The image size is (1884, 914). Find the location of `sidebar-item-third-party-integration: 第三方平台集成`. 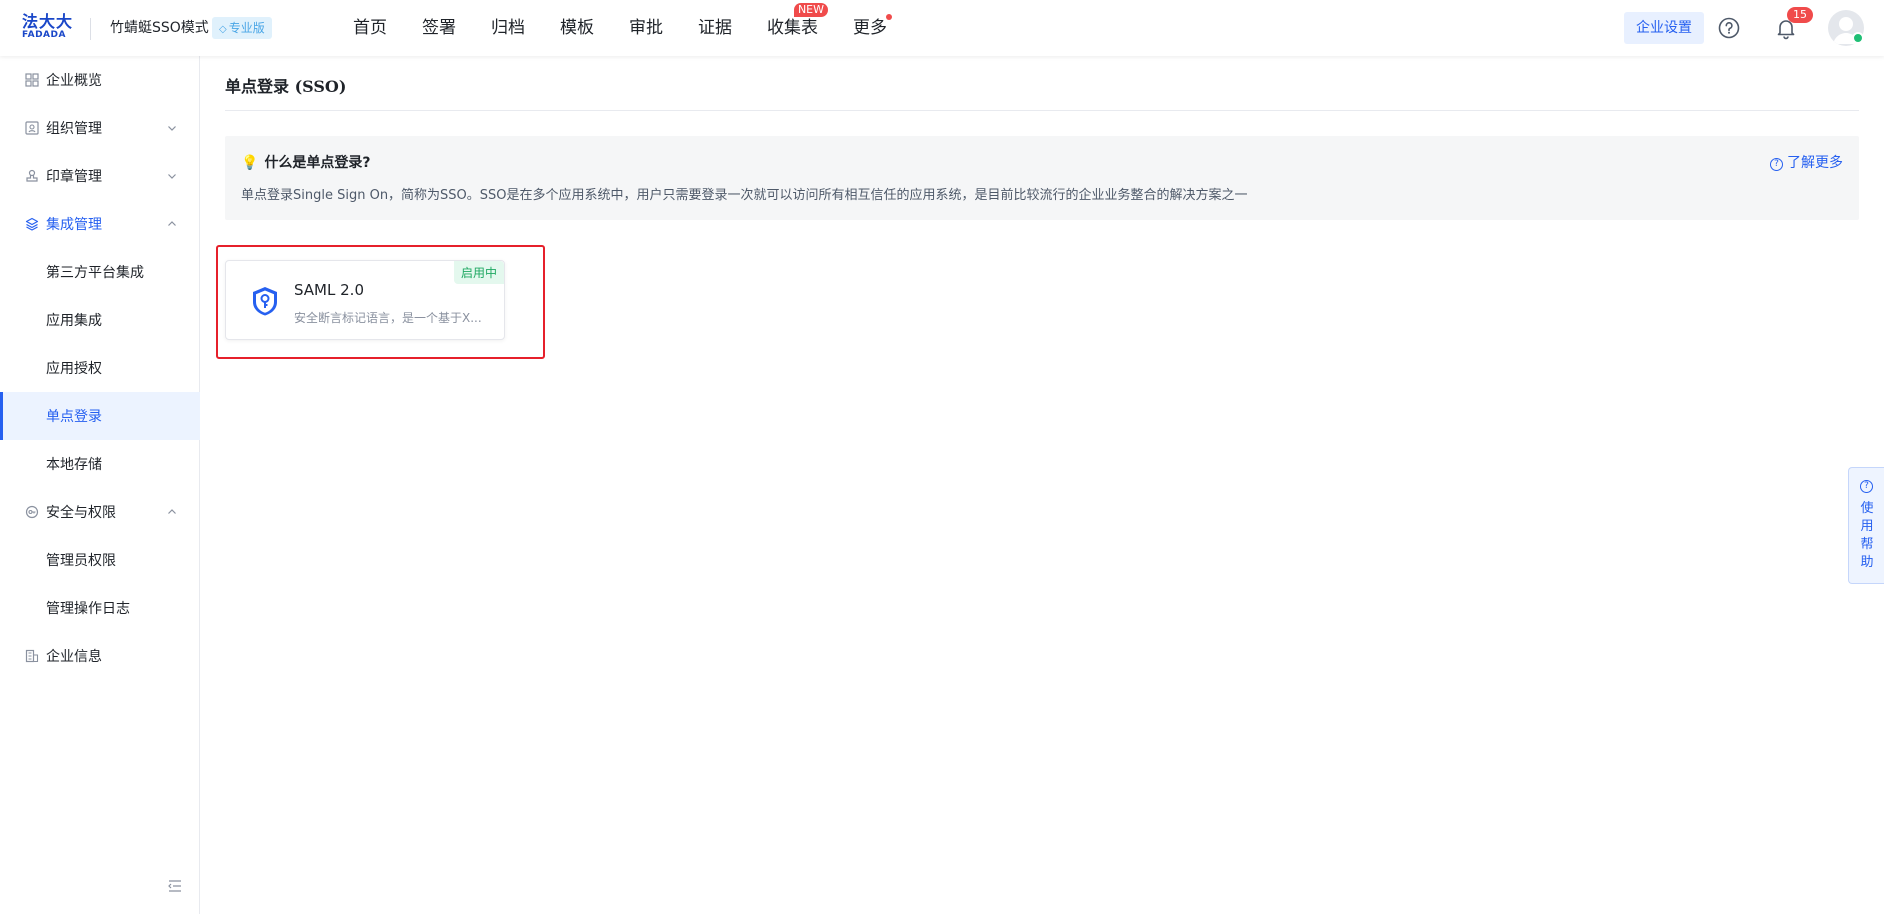

sidebar-item-third-party-integration: 第三方平台集成 is located at coordinates (100, 272).